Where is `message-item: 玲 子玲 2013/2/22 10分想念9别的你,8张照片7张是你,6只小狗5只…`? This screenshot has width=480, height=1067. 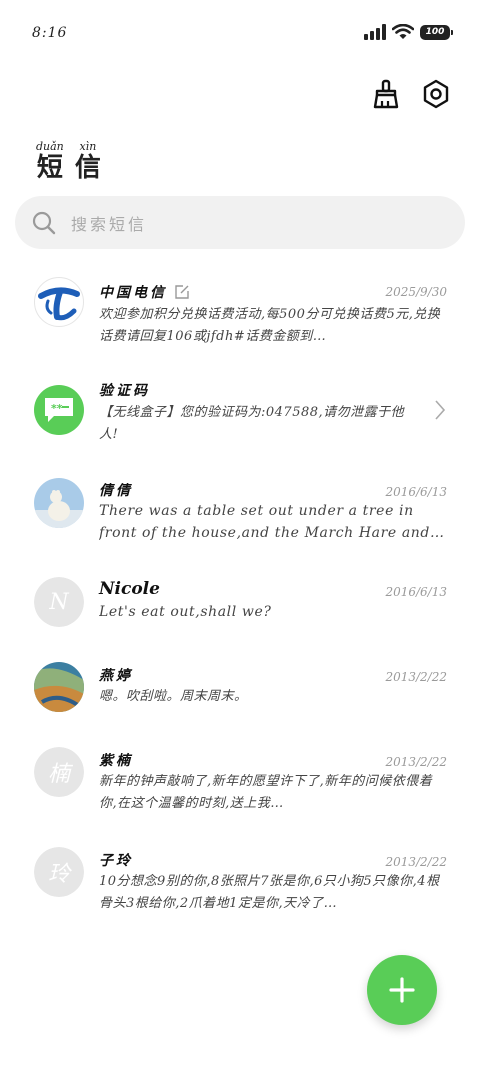 message-item: 玲 子玲 2013/2/22 10分想念9别的你,8张照片7张是你,6只小狗5只… is located at coordinates (240, 883).